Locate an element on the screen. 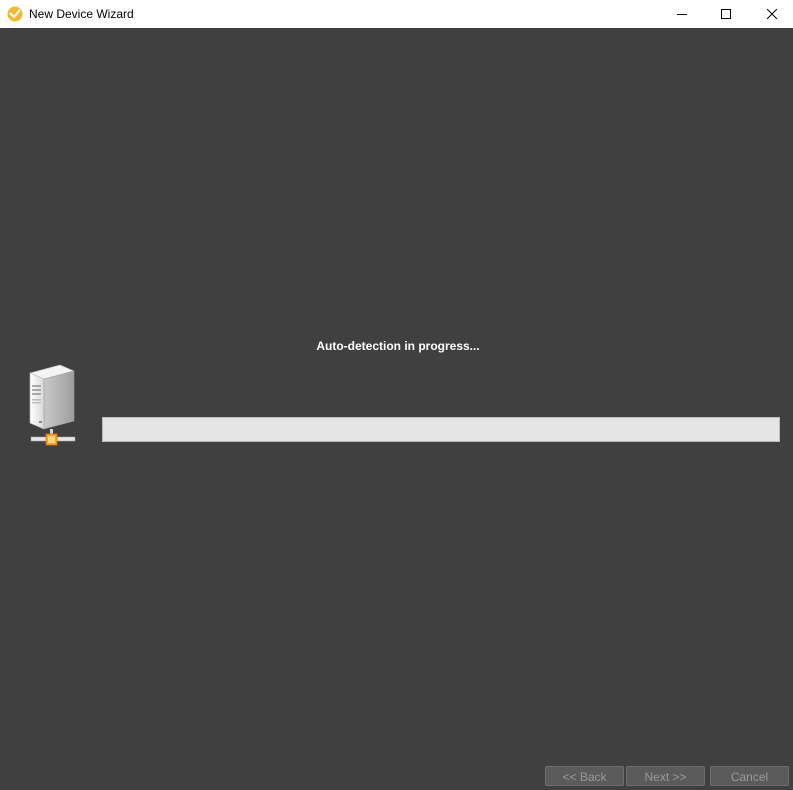 This screenshot has height=790, width=793. title-bar: New Device Wizard is located at coordinates (396, 14).